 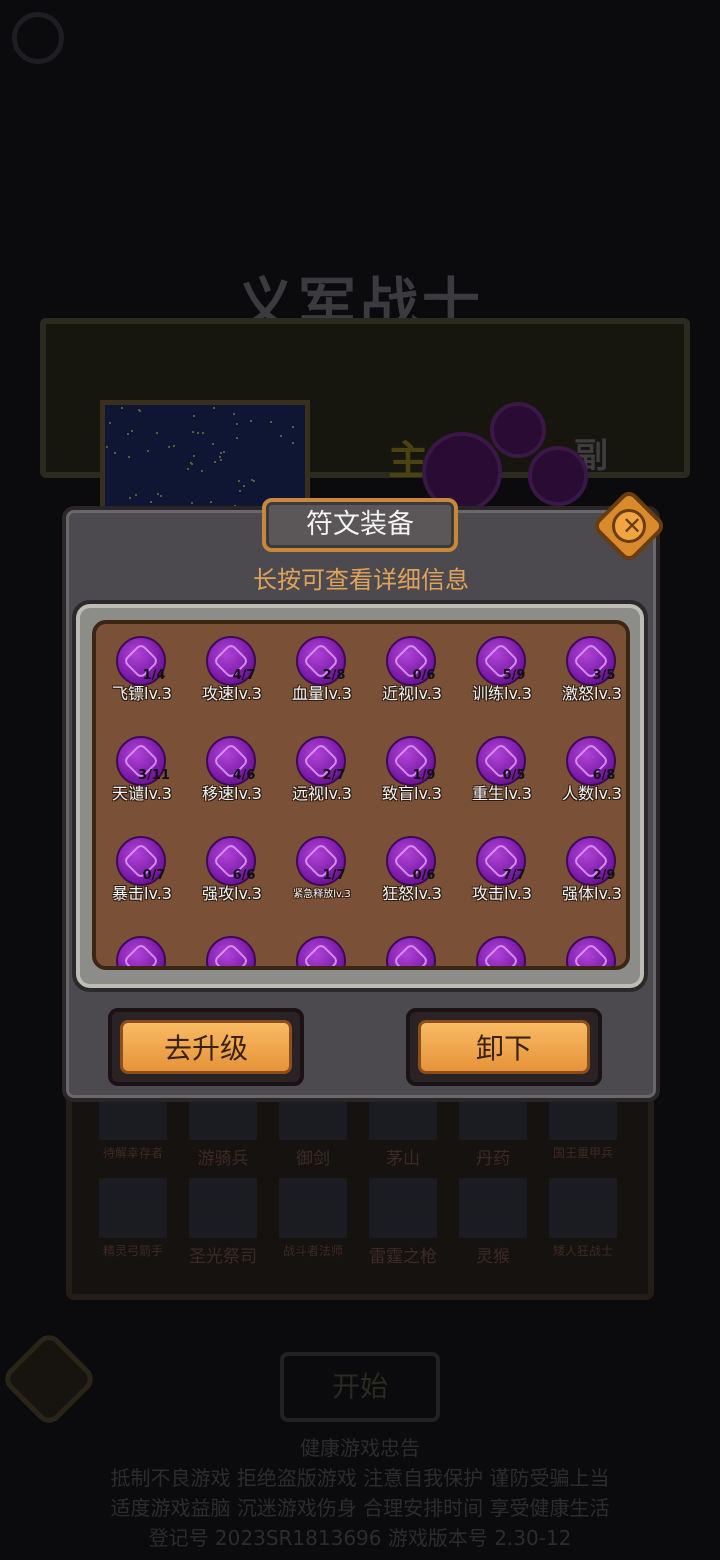 I want to click on rune-label: 激怒lv.3, so click(x=592, y=693).